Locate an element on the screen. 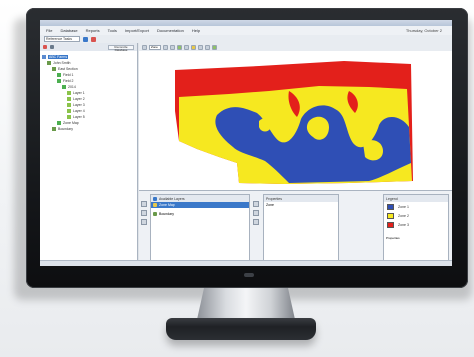 This screenshot has height=357, width=474. layers-icon is located at coordinates (155, 198).